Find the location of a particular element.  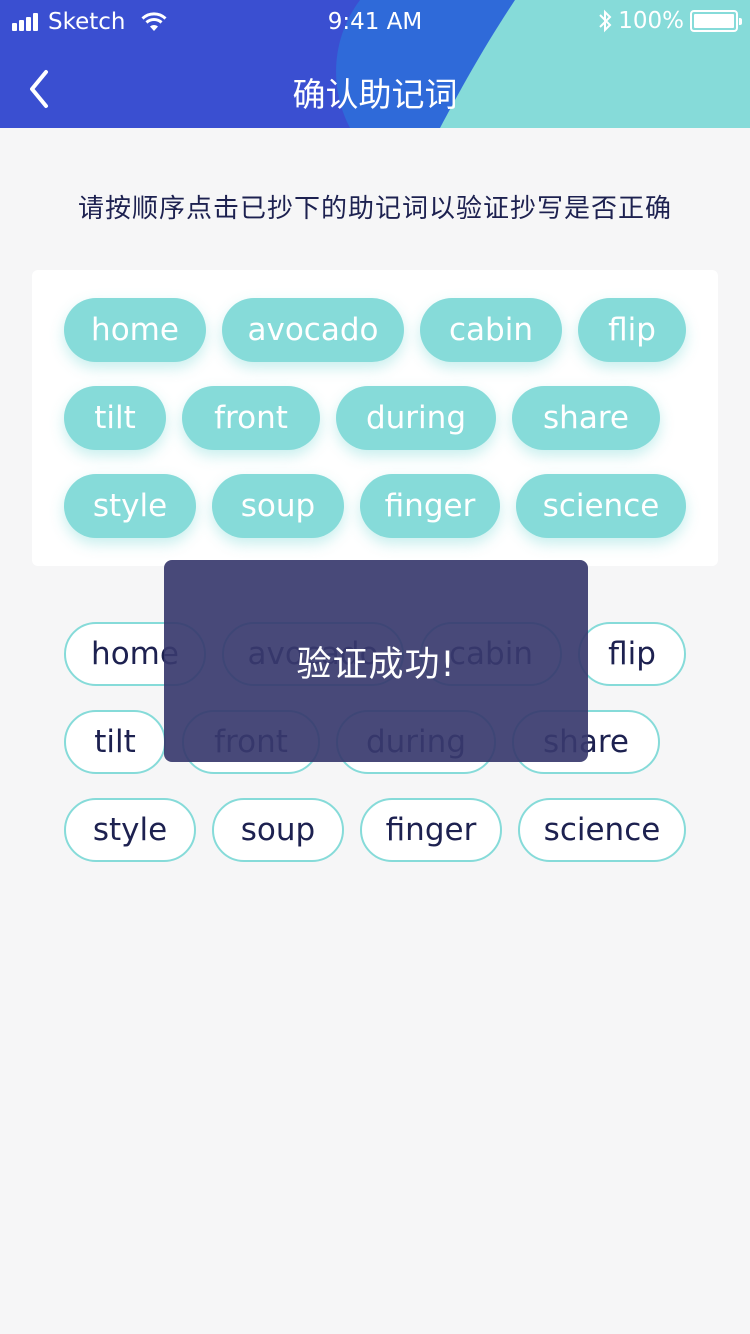

battery-percentage: 100% is located at coordinates (651, 21).